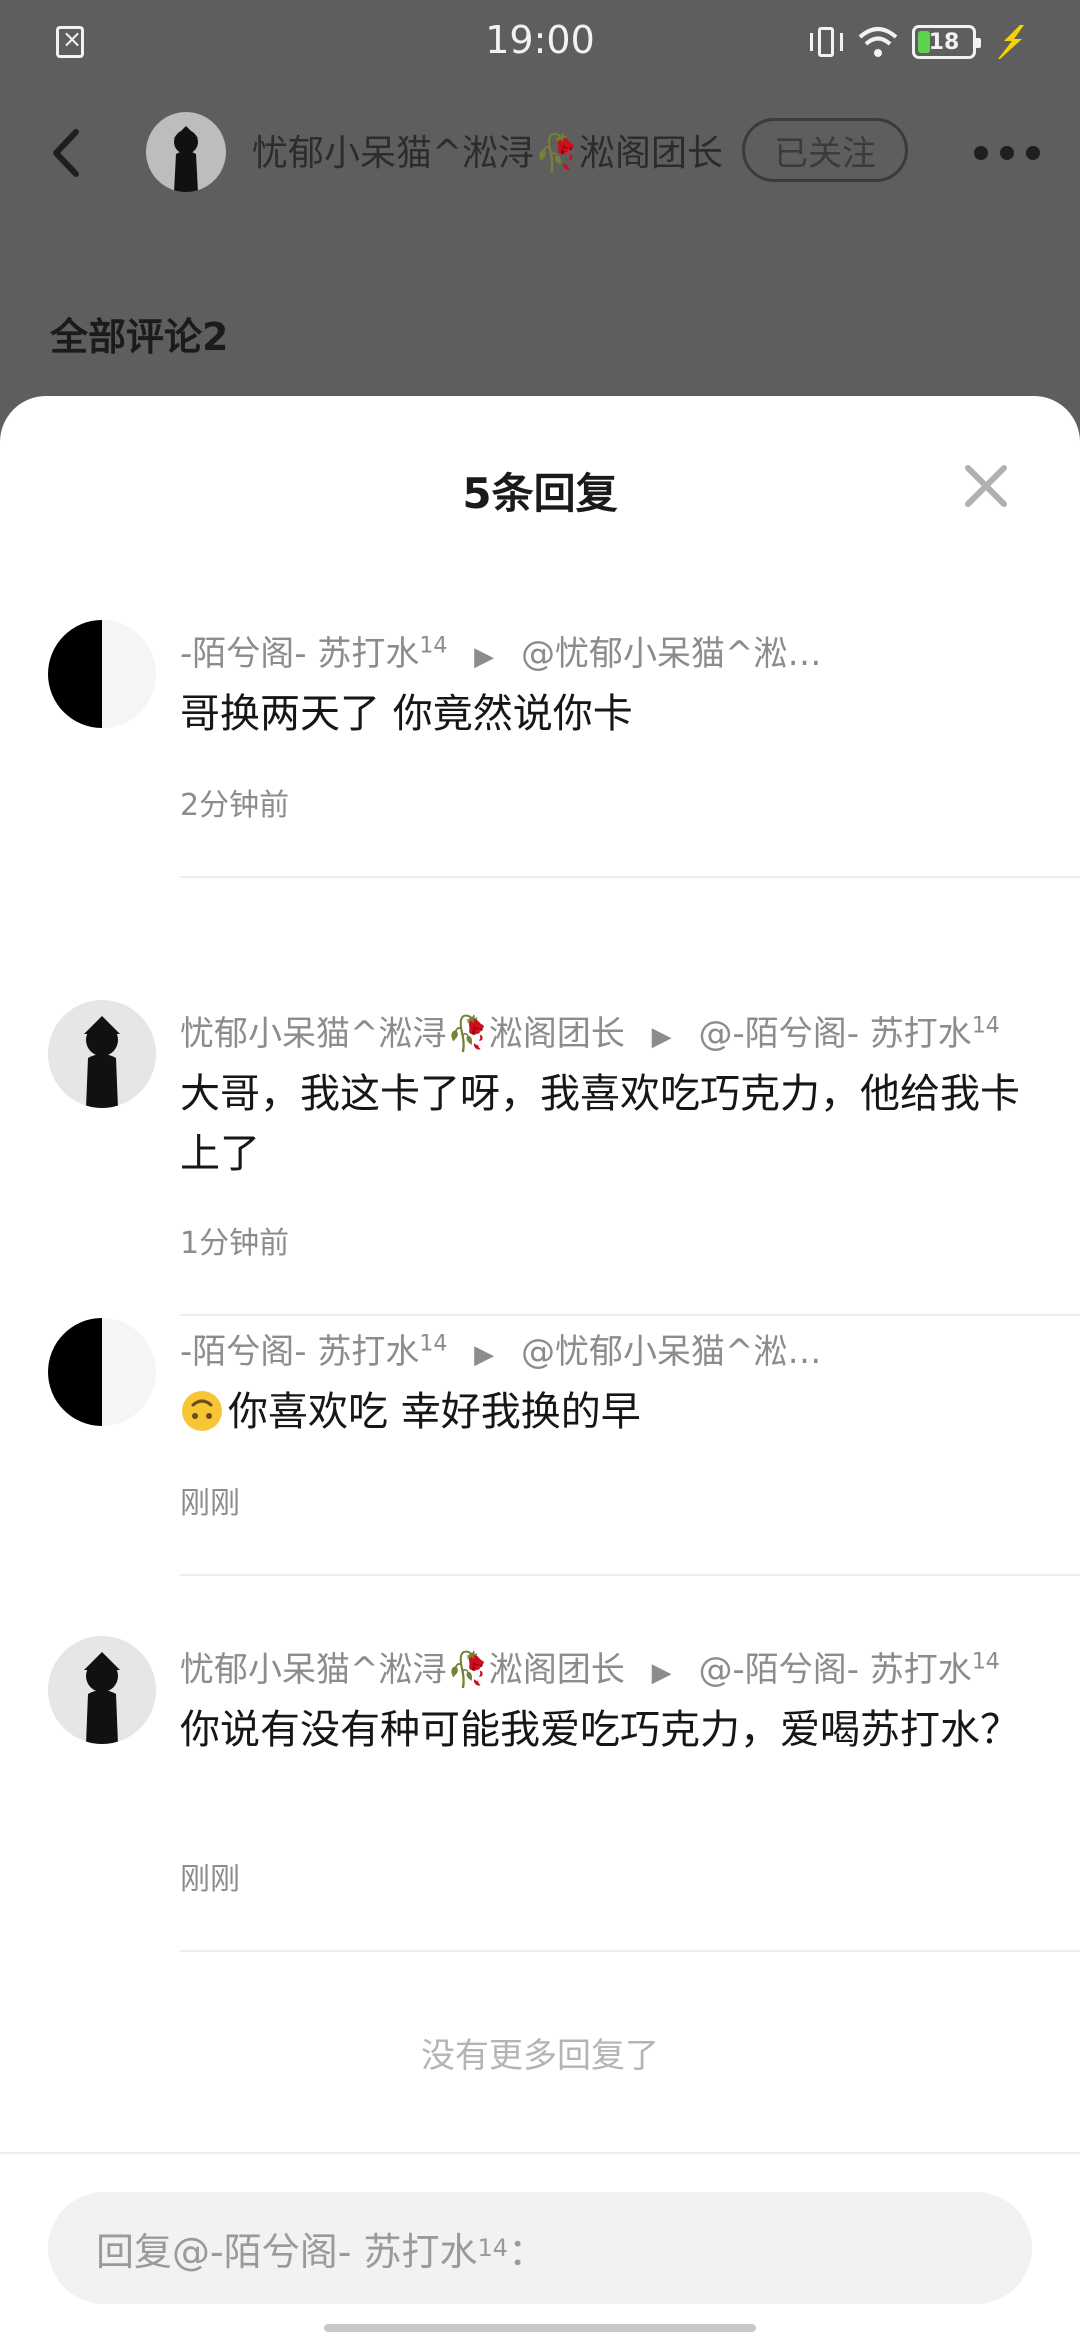 This screenshot has height=2340, width=1080. What do you see at coordinates (493, 2248) in the screenshot?
I see `placeholder-level: 14` at bounding box center [493, 2248].